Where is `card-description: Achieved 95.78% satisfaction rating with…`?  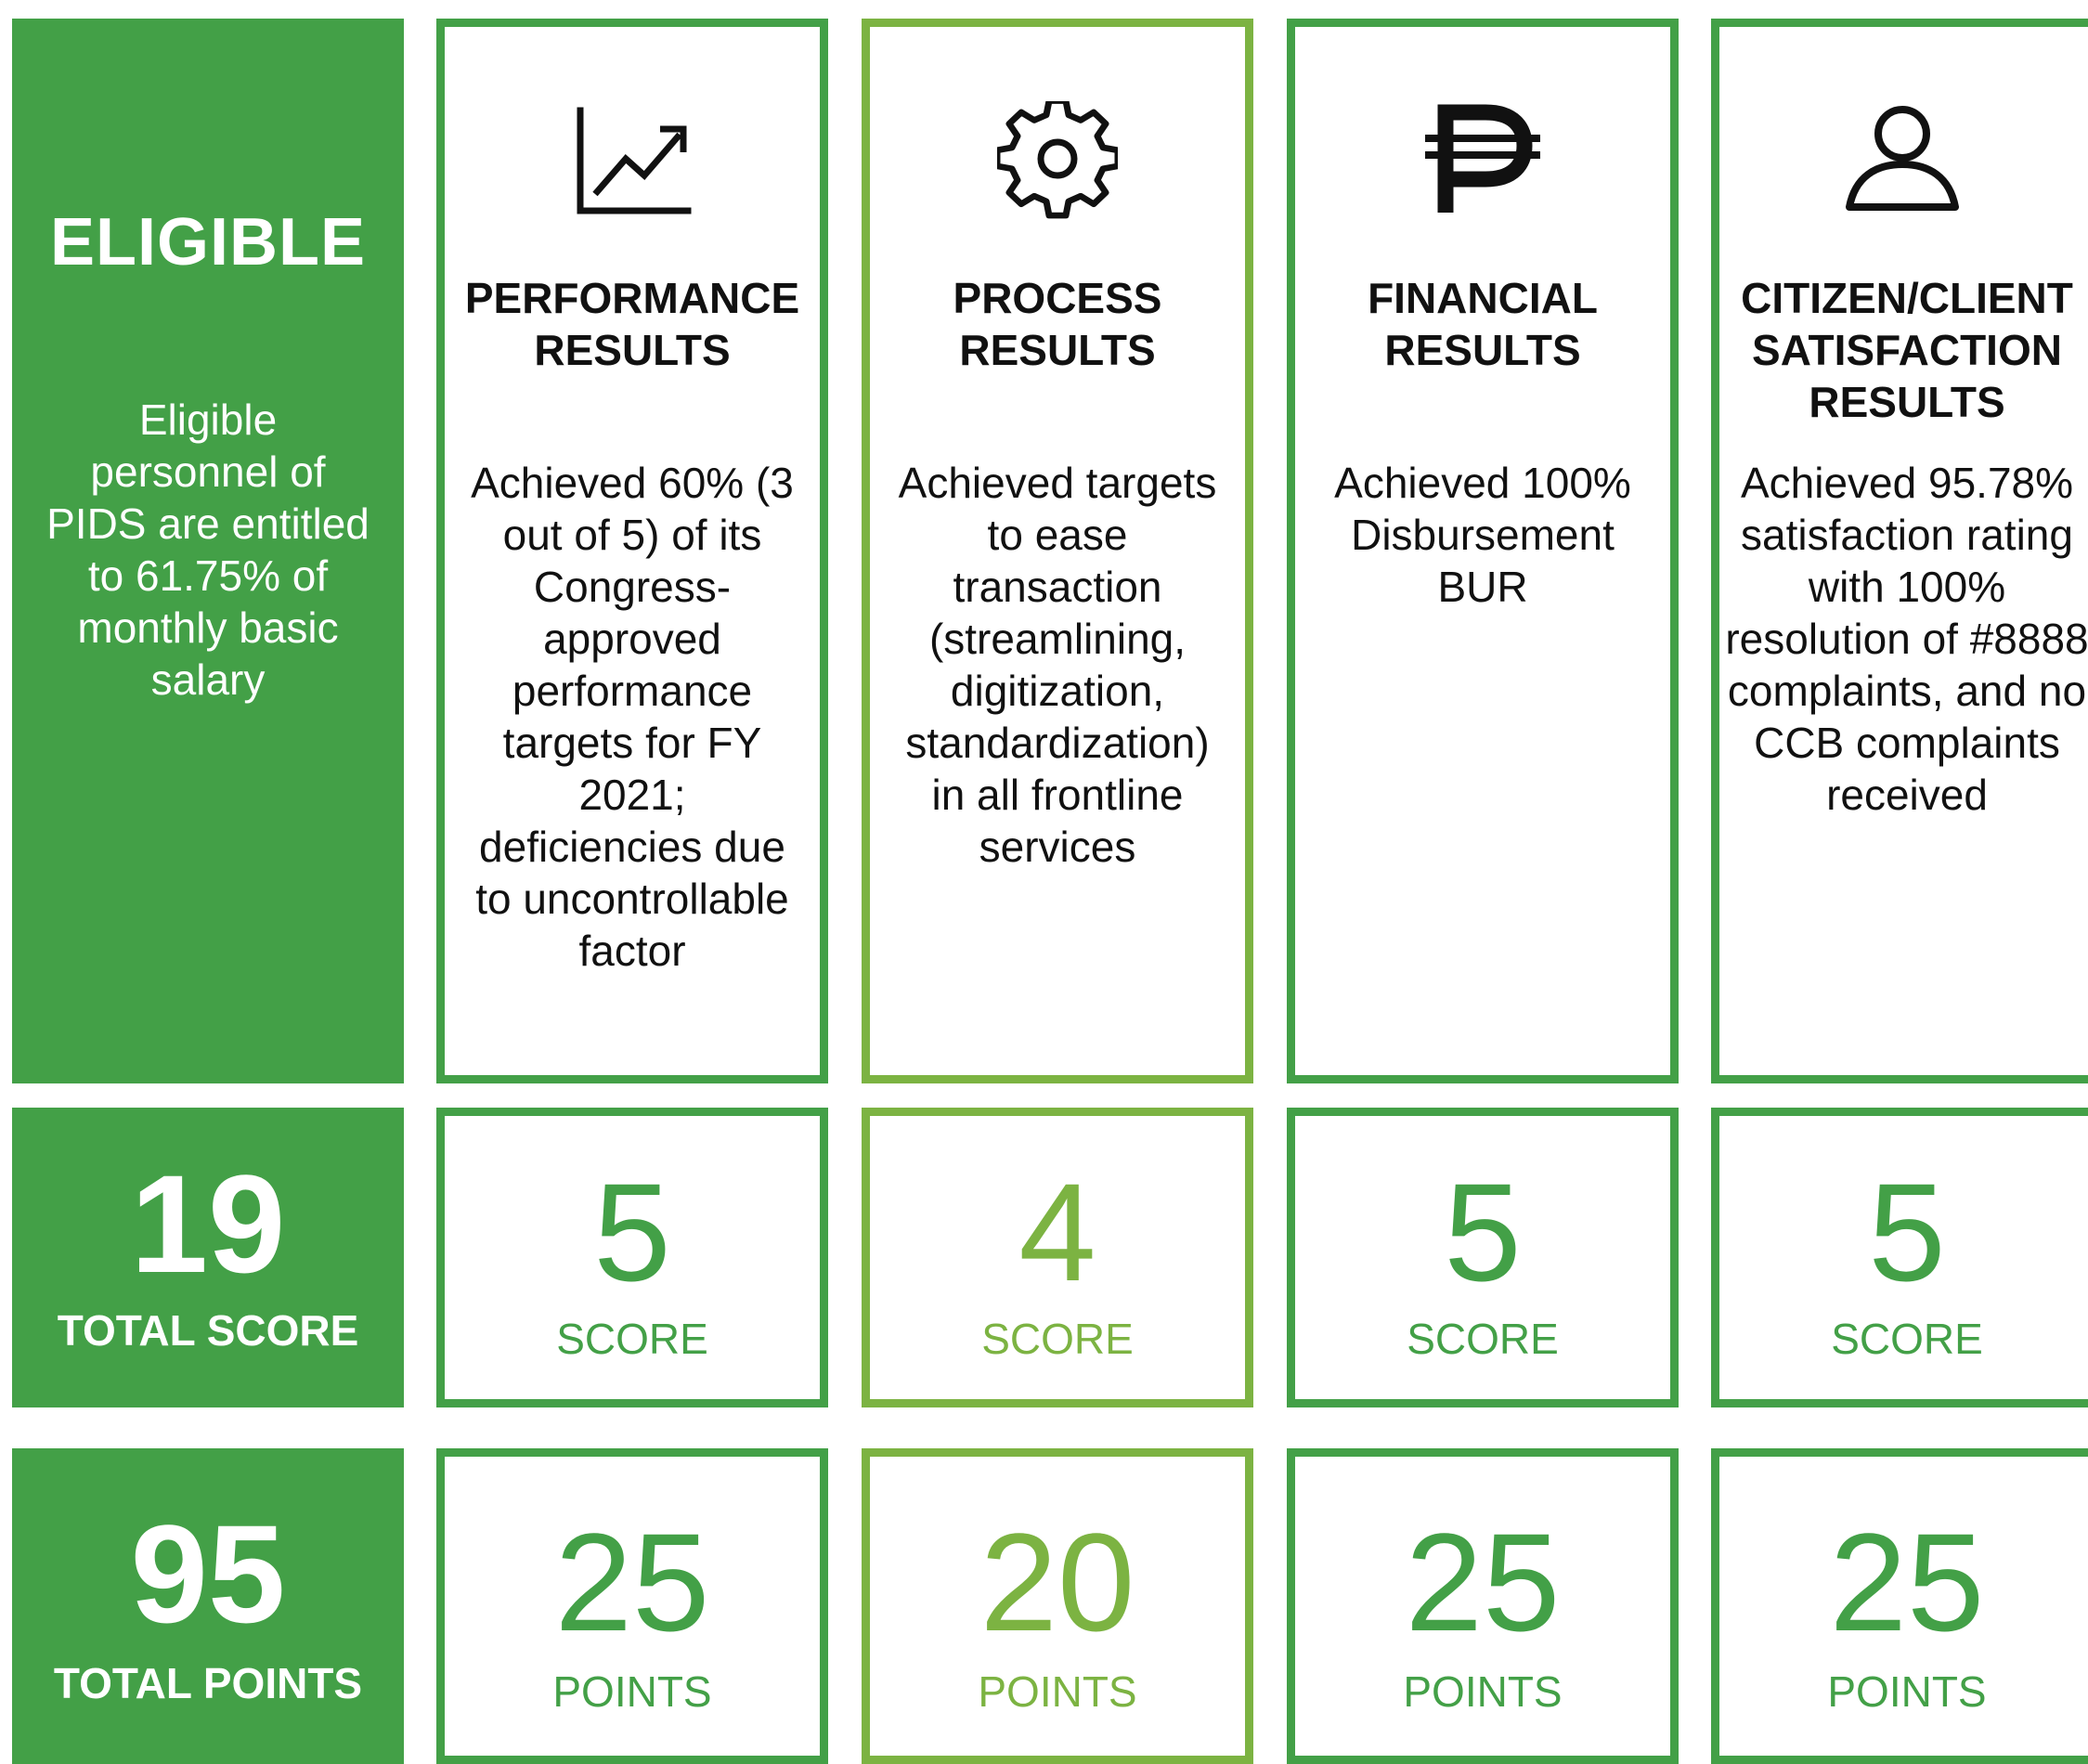
card-description: Achieved 95.78% satisfaction rating with… is located at coordinates (1906, 639).